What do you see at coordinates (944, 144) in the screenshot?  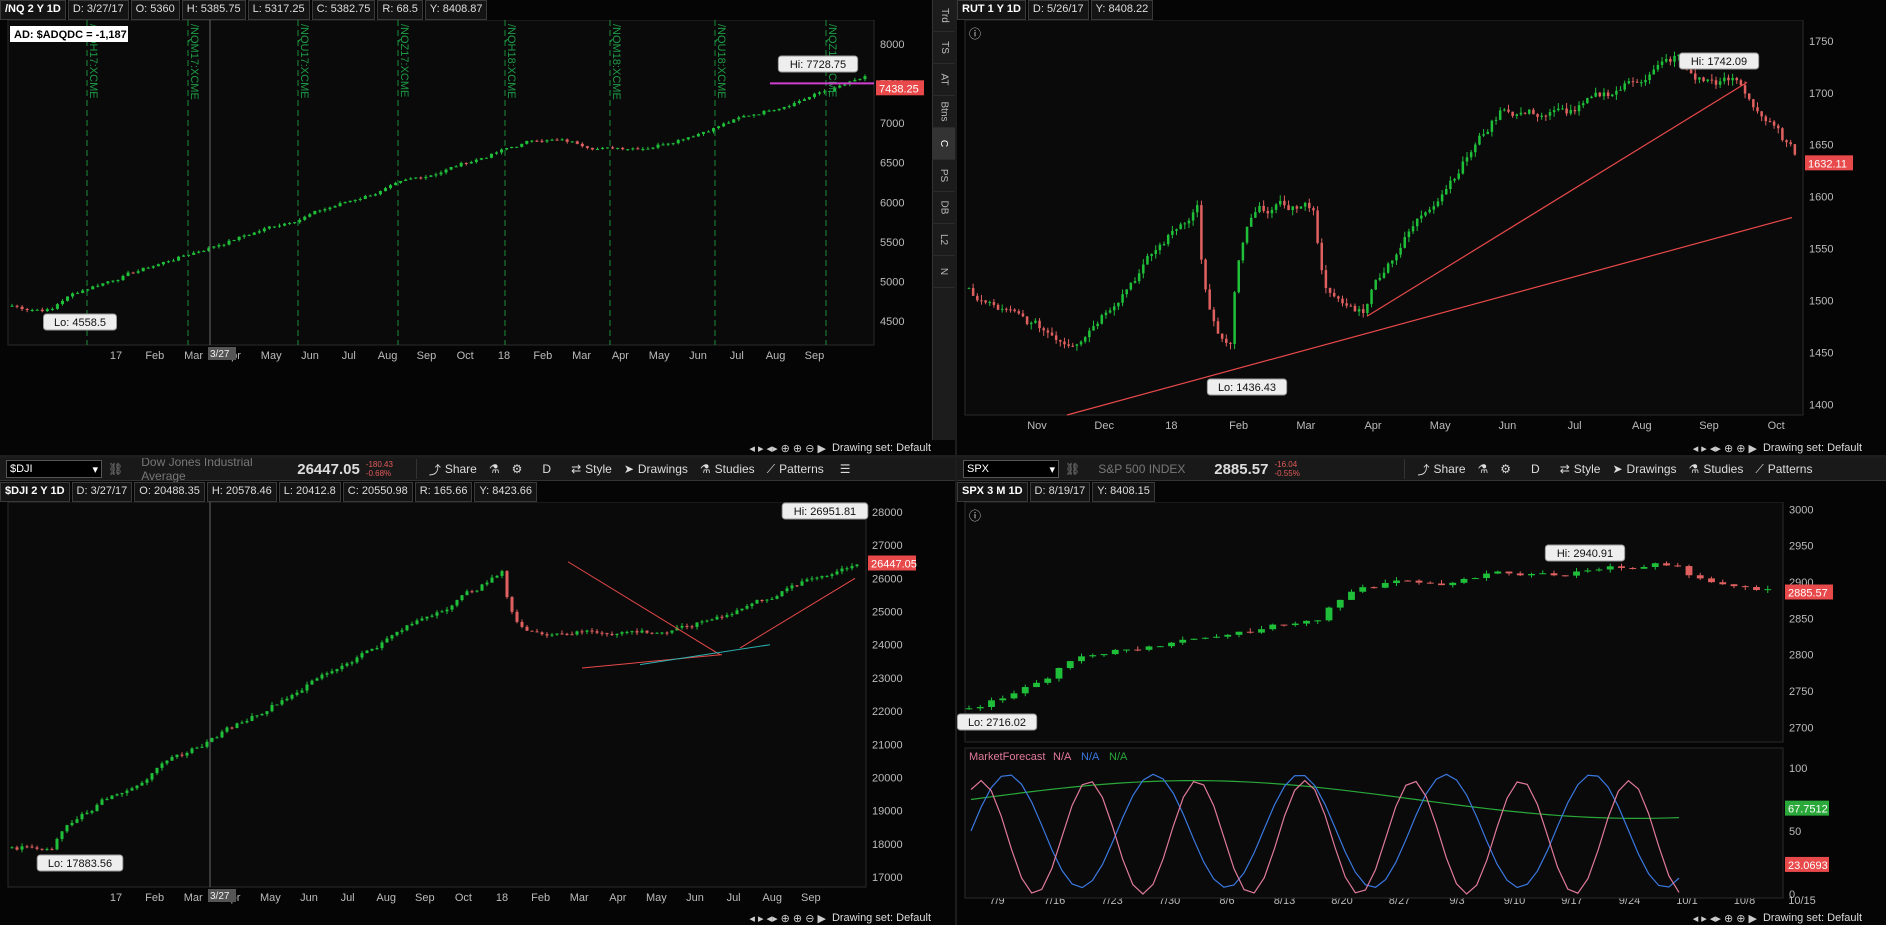 I see `side-tab-c: C` at bounding box center [944, 144].